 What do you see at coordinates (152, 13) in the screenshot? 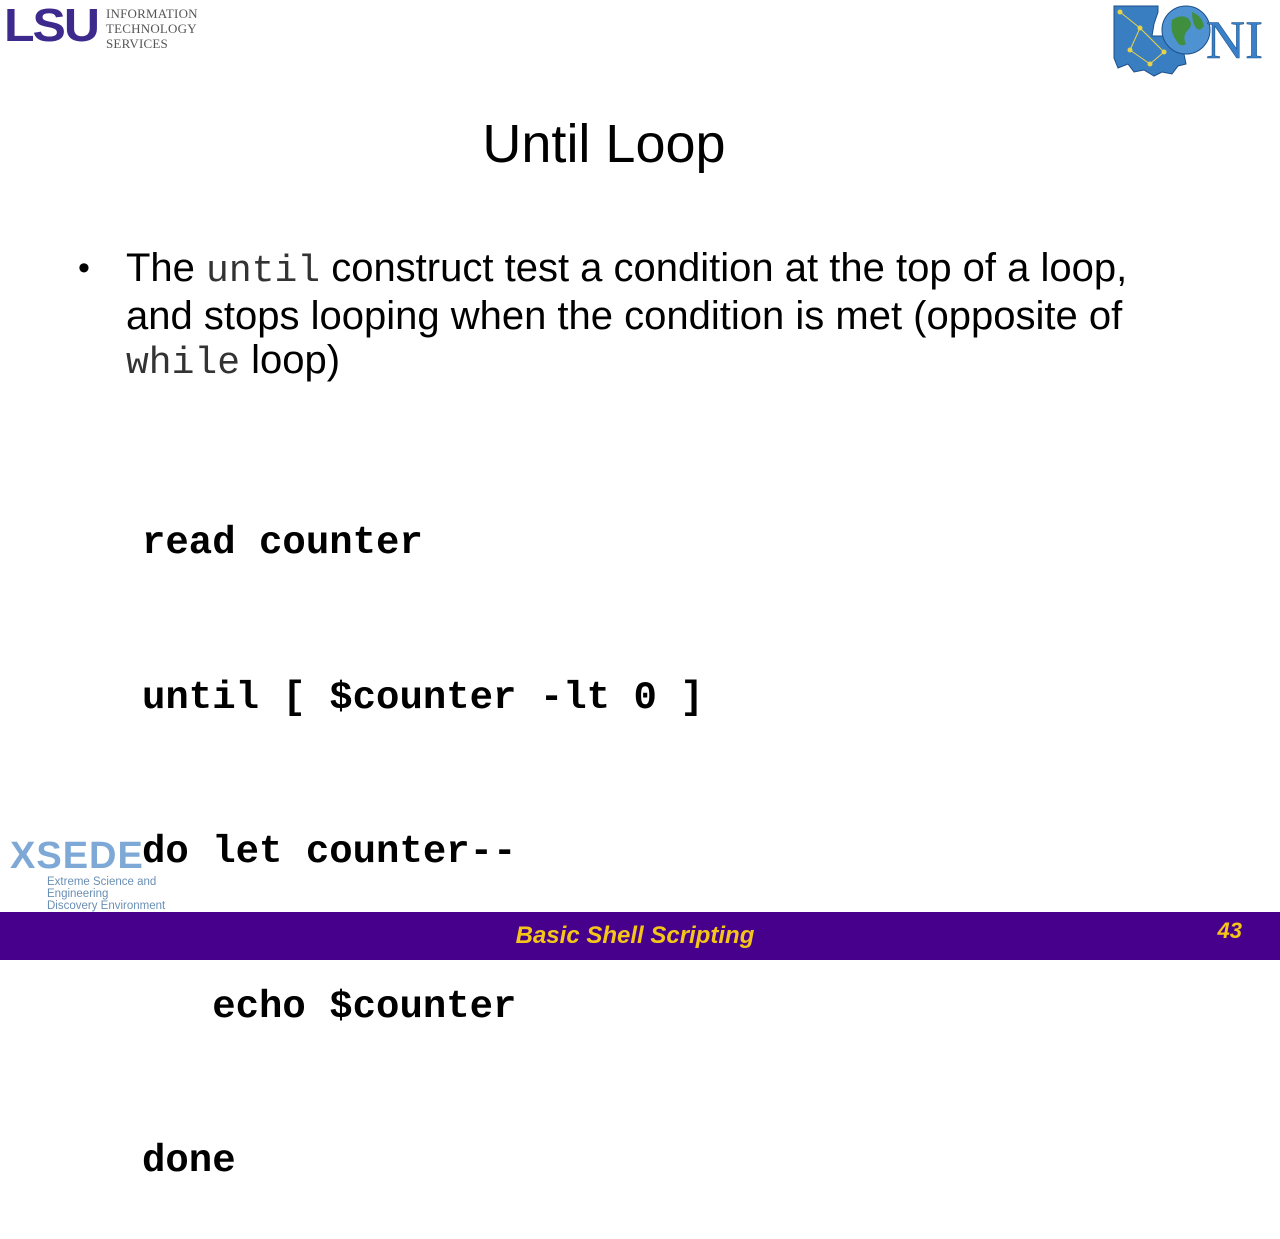
I see `lsu-sub-line: INFORMATION` at bounding box center [152, 13].